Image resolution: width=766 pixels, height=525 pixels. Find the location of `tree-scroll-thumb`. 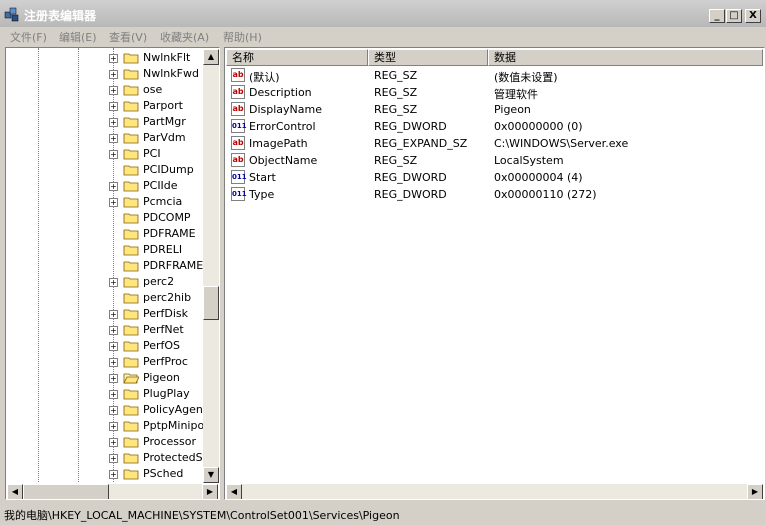

tree-scroll-thumb is located at coordinates (211, 303).